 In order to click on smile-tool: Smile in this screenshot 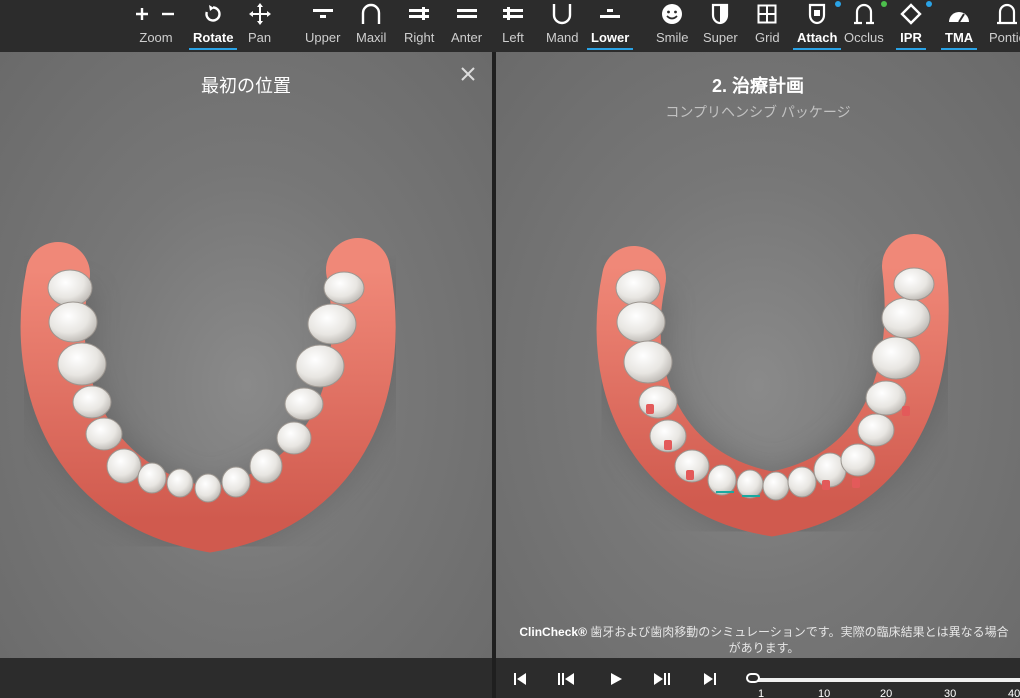, I will do `click(672, 26)`.